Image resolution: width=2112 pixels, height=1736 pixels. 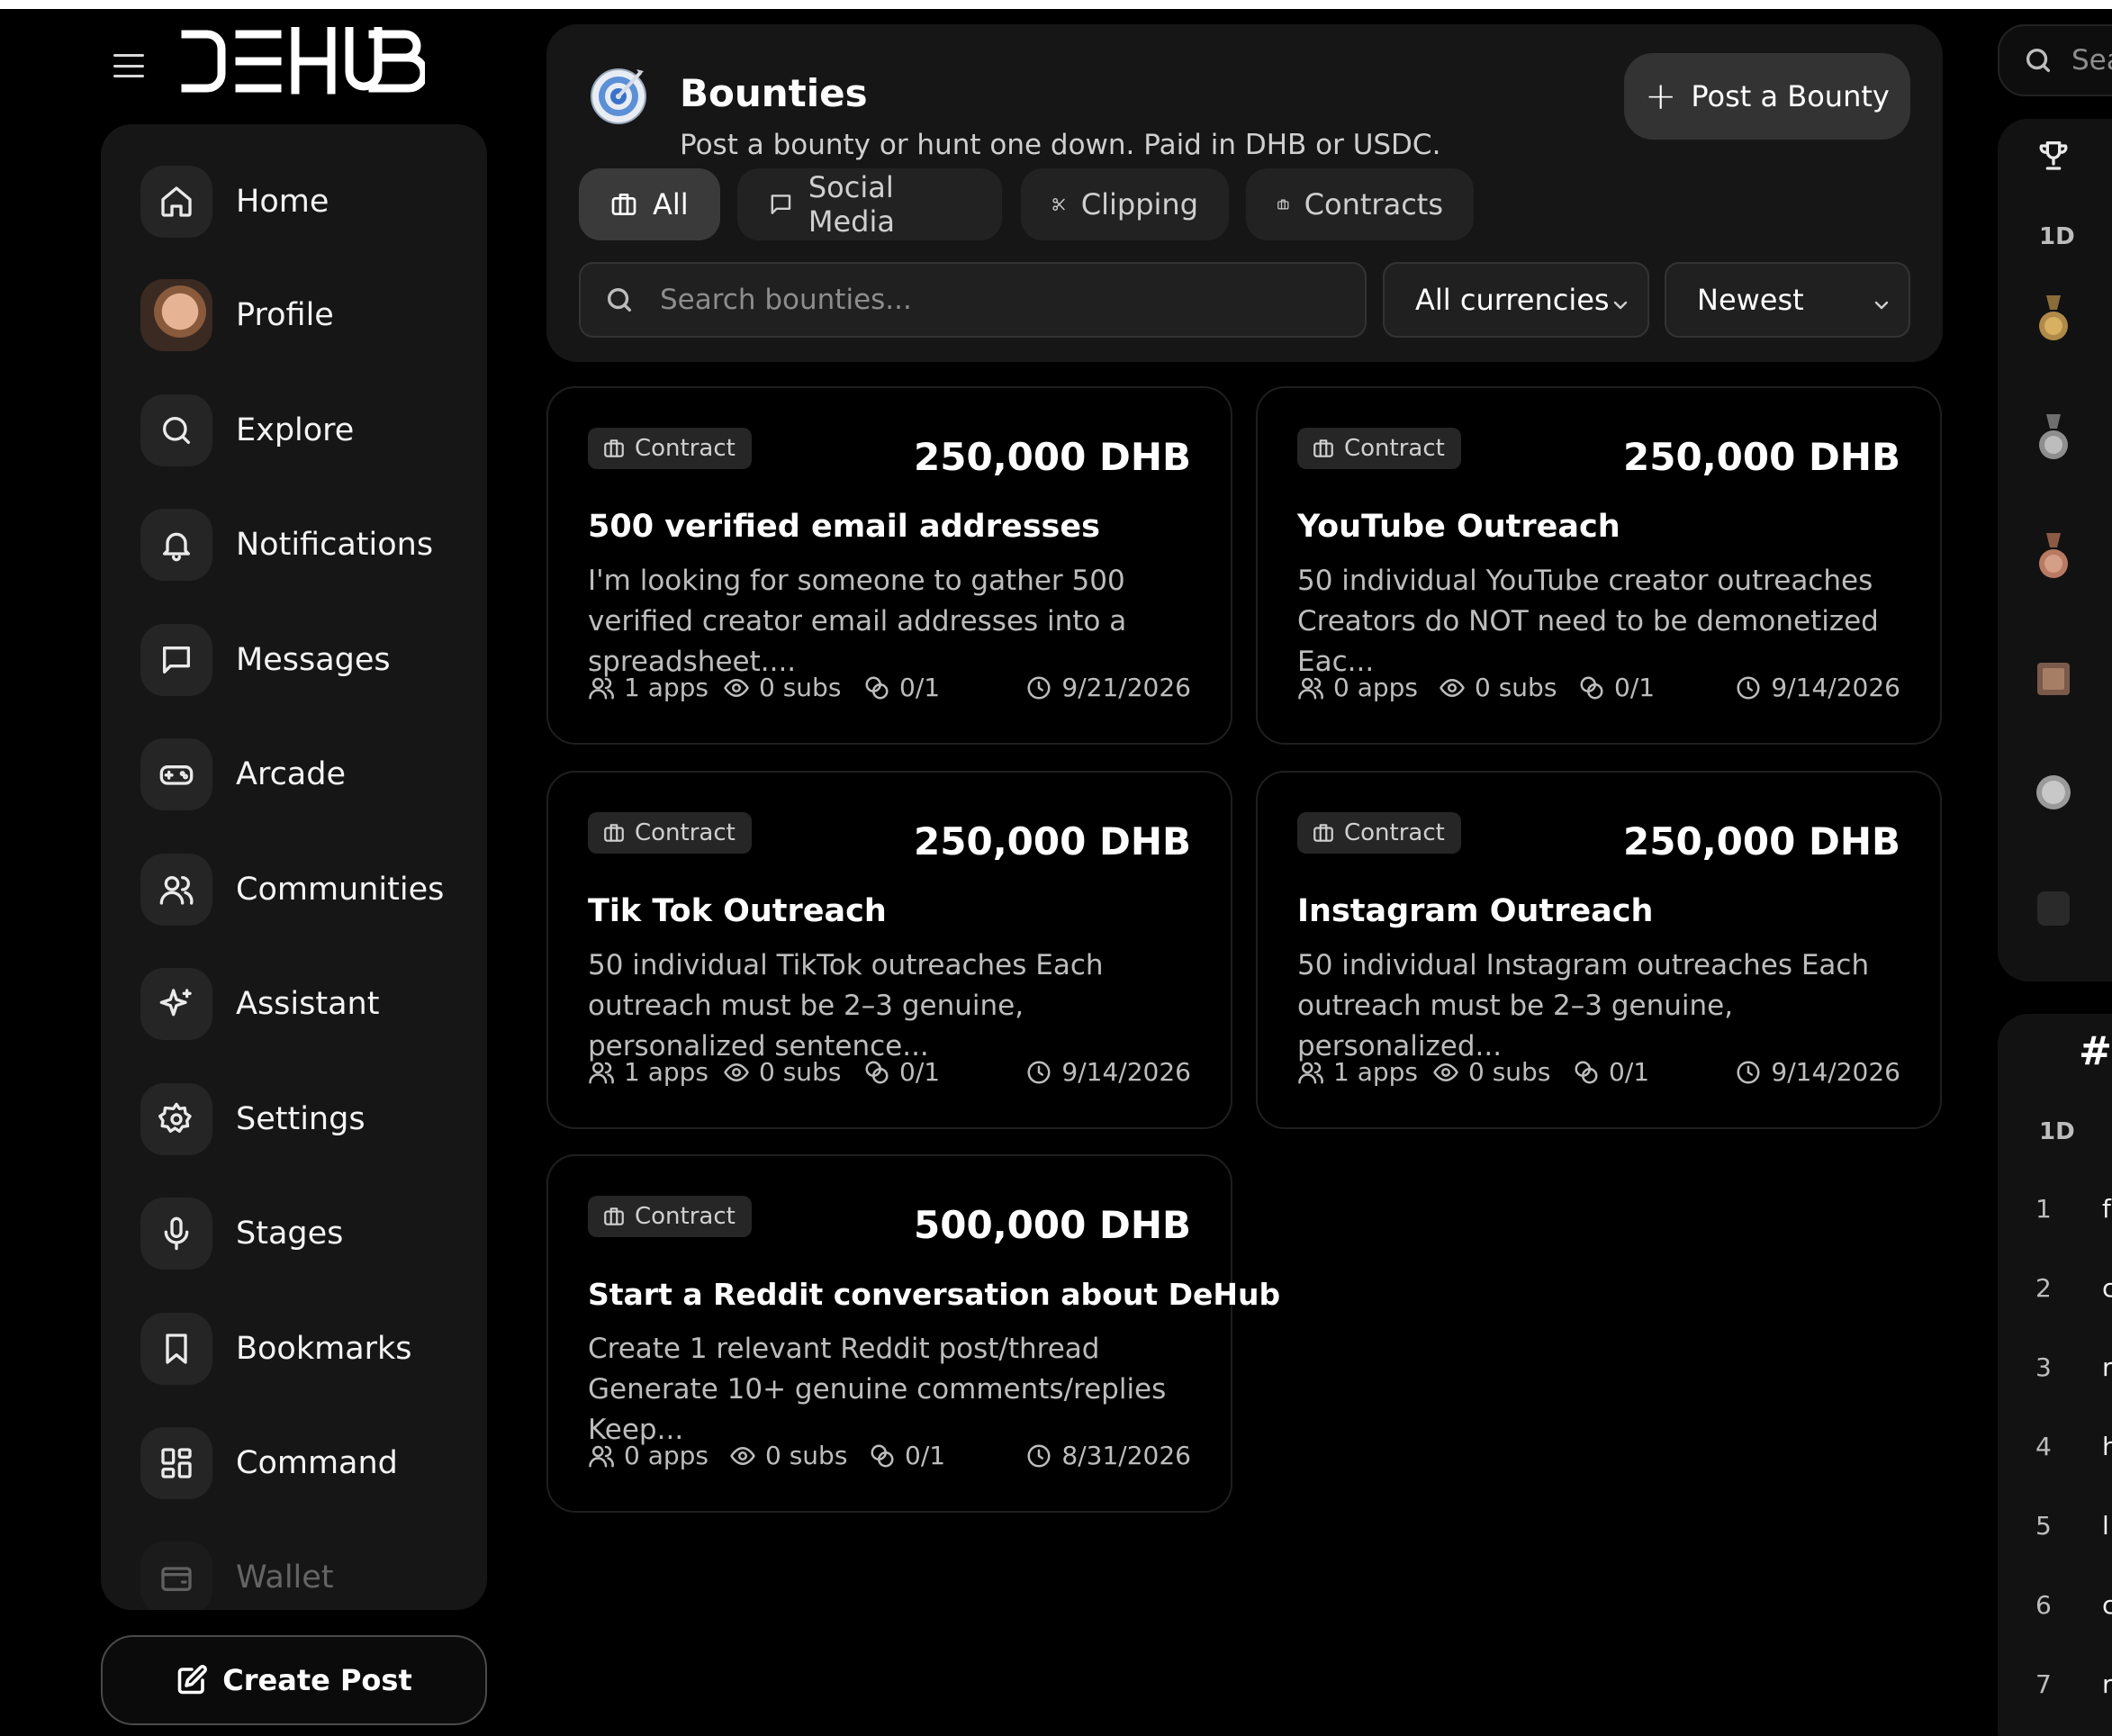 What do you see at coordinates (1761, 841) in the screenshot?
I see `bounty-amount: 250,000 DHB` at bounding box center [1761, 841].